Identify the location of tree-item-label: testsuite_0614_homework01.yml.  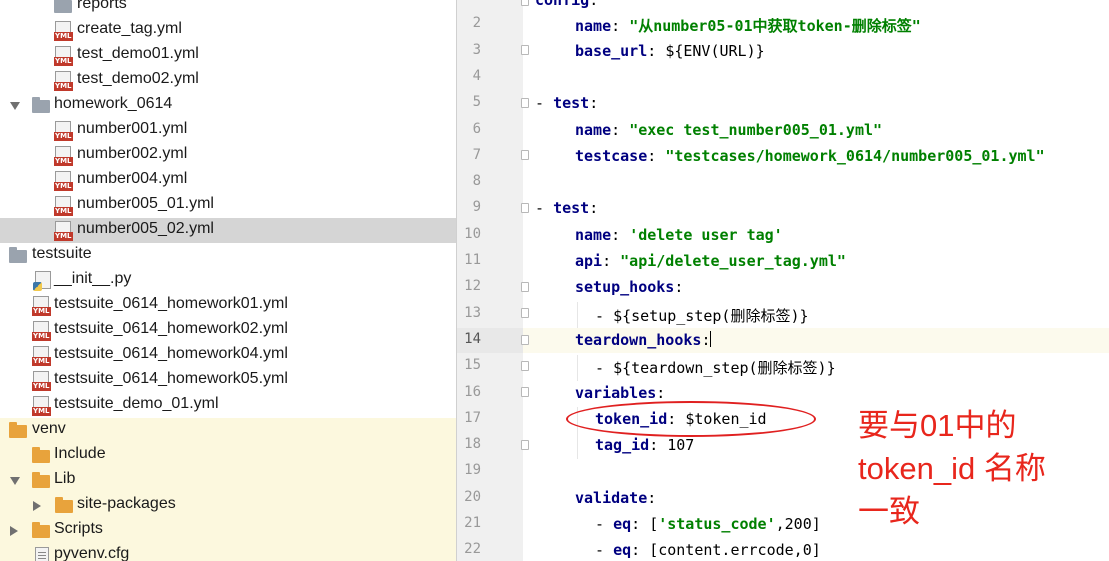
(171, 303).